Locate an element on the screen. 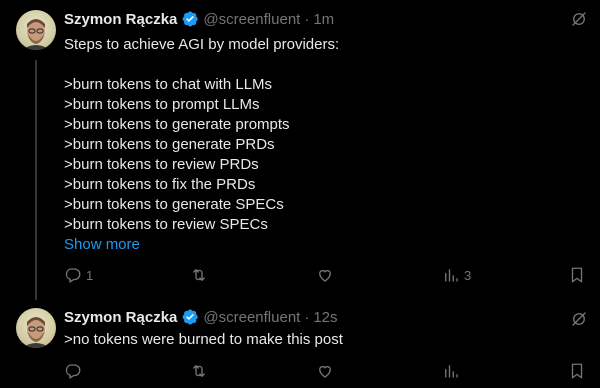 This screenshot has height=388, width=600. thread-line is located at coordinates (36, 180).